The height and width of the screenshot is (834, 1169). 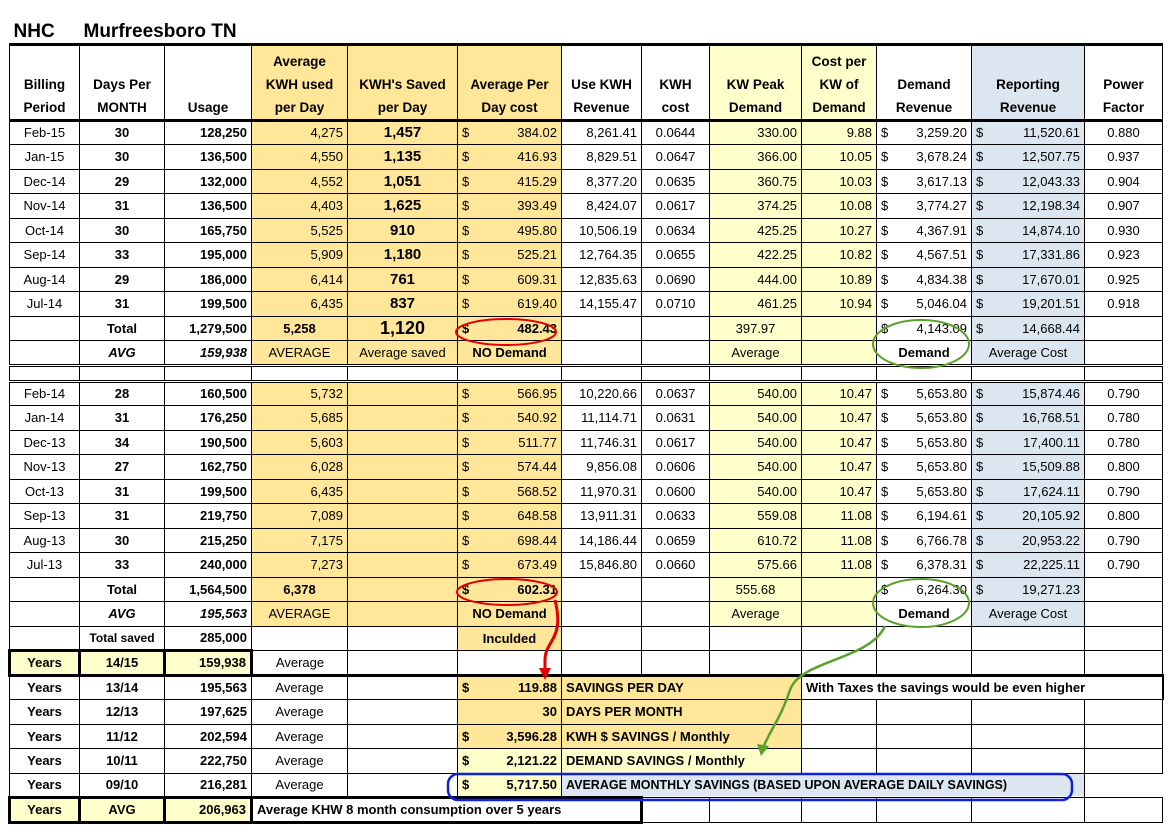 I want to click on cell: $6,194.61, so click(x=924, y=516).